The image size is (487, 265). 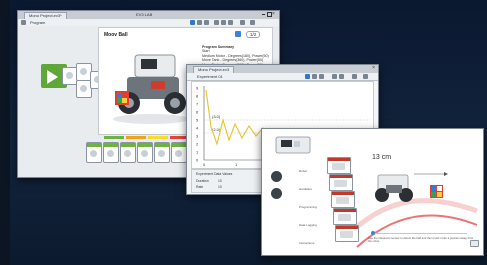 I want to click on toolbar: Experiment 01, so click(x=282, y=77).